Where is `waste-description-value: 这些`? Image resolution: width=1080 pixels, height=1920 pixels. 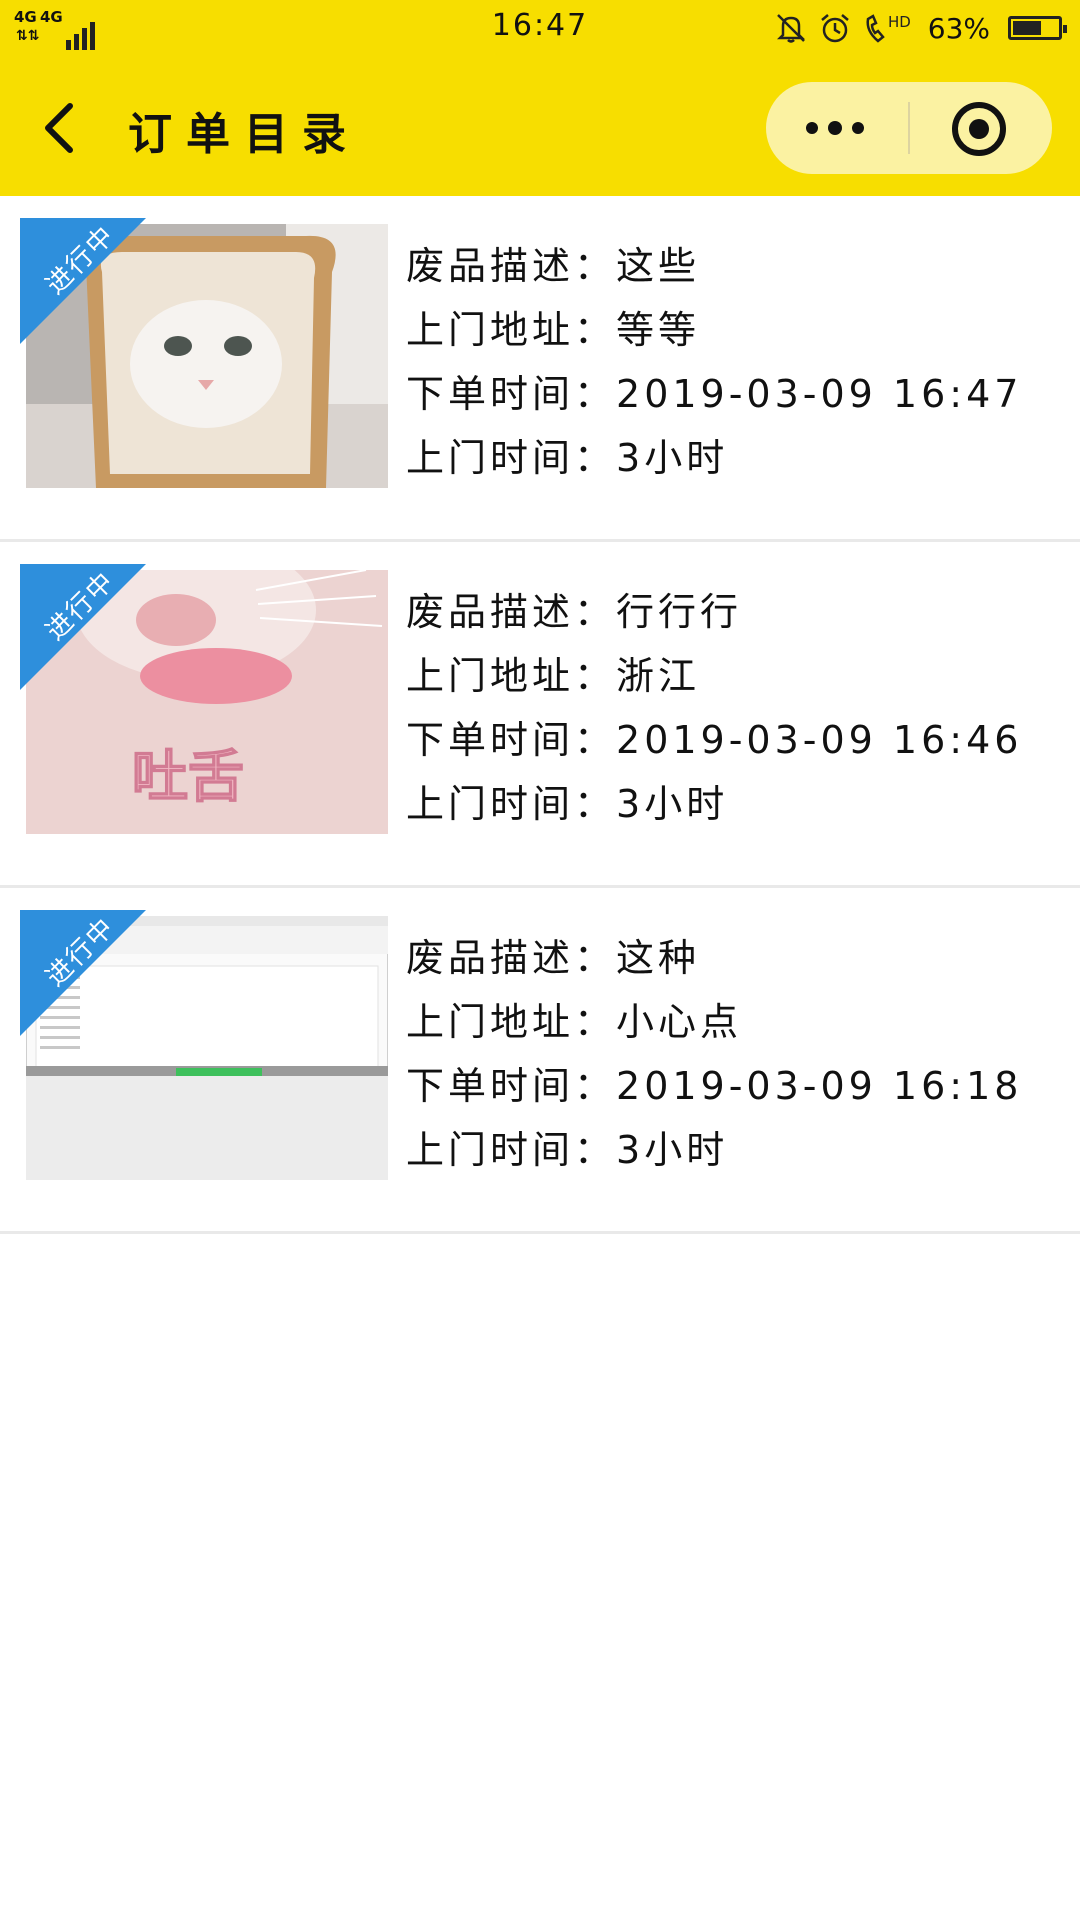
waste-description-value: 这些 is located at coordinates (658, 266).